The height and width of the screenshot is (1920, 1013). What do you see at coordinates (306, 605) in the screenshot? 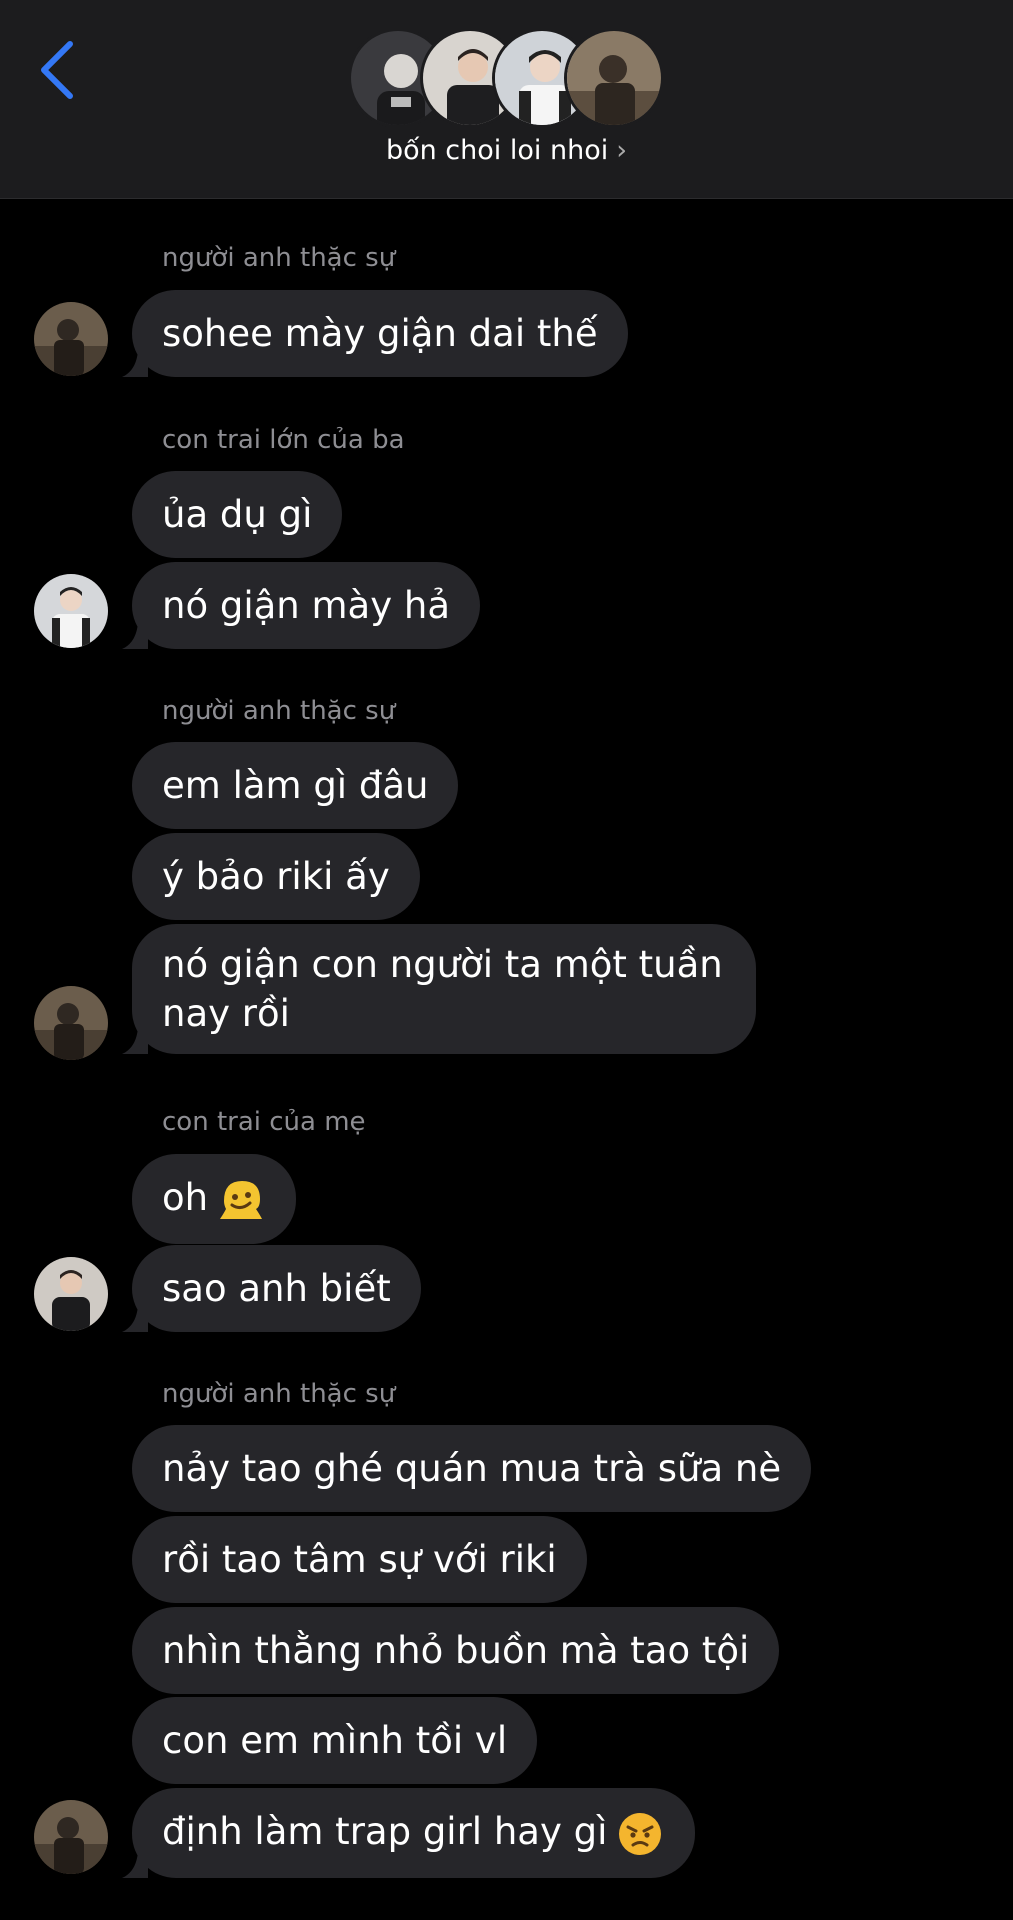
I see `message-text: nó giận mày hả` at bounding box center [306, 605].